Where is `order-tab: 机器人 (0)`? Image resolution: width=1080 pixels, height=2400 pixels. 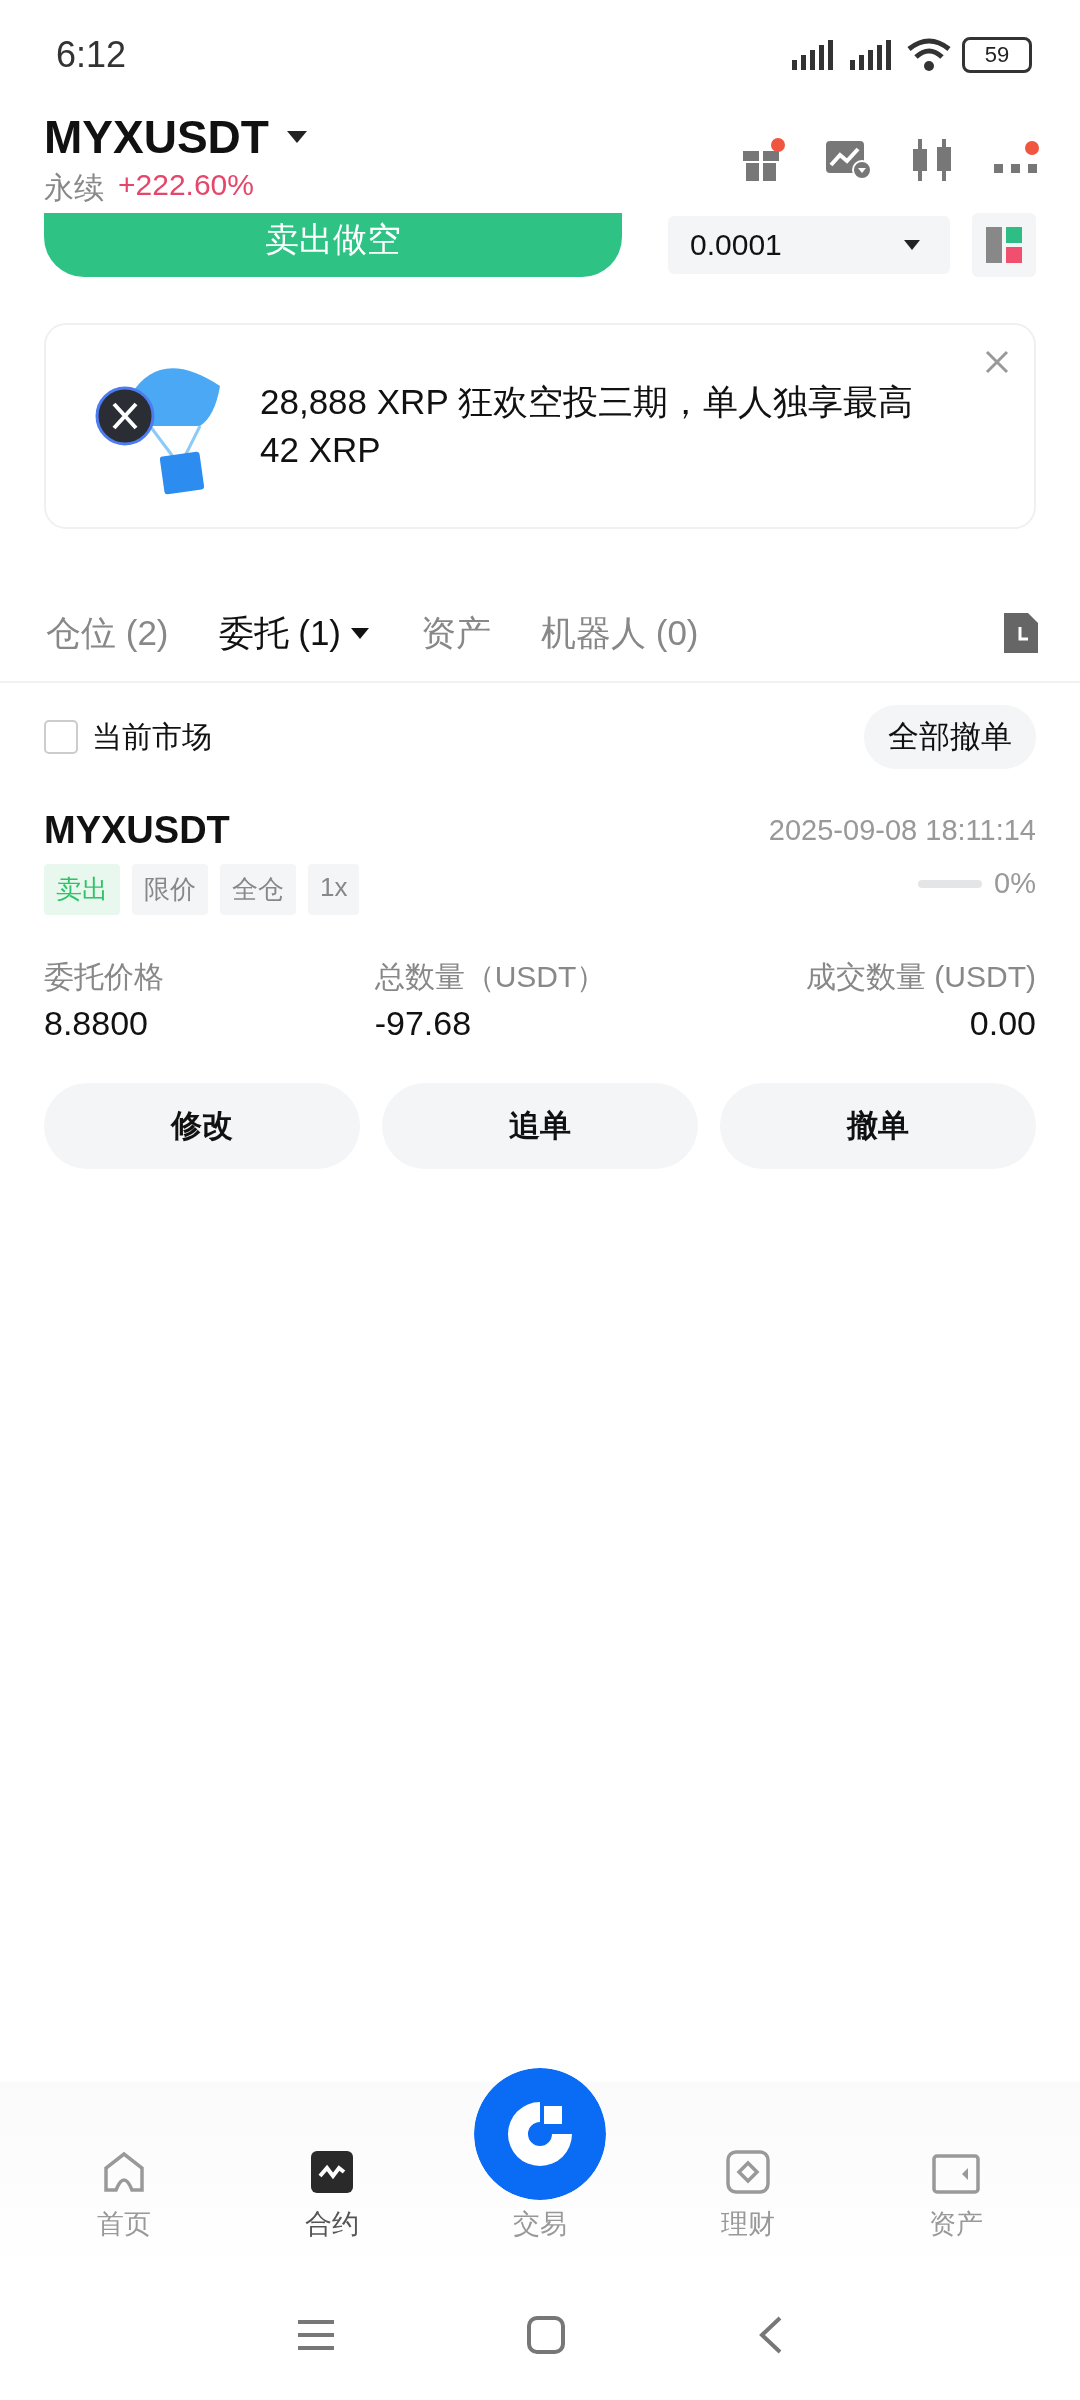
order-tab: 机器人 (0) is located at coordinates (620, 633).